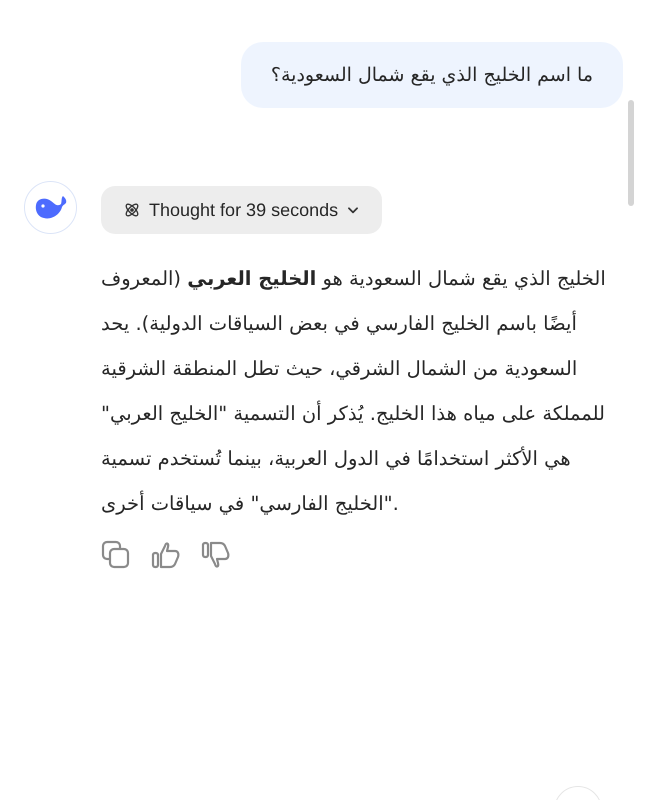  I want to click on atom-icon, so click(132, 210).